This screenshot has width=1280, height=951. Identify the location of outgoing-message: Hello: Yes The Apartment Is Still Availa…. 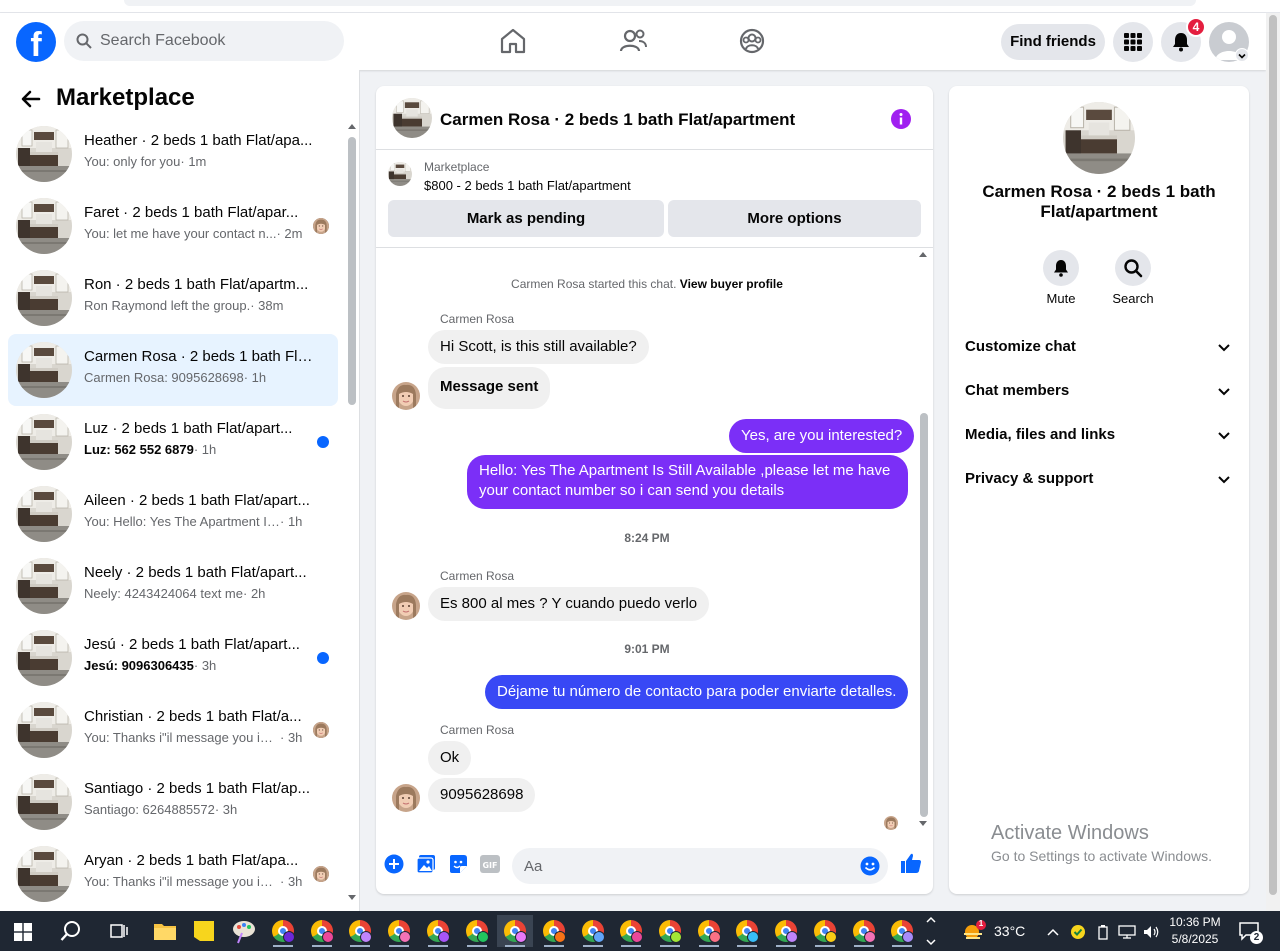
(687, 482).